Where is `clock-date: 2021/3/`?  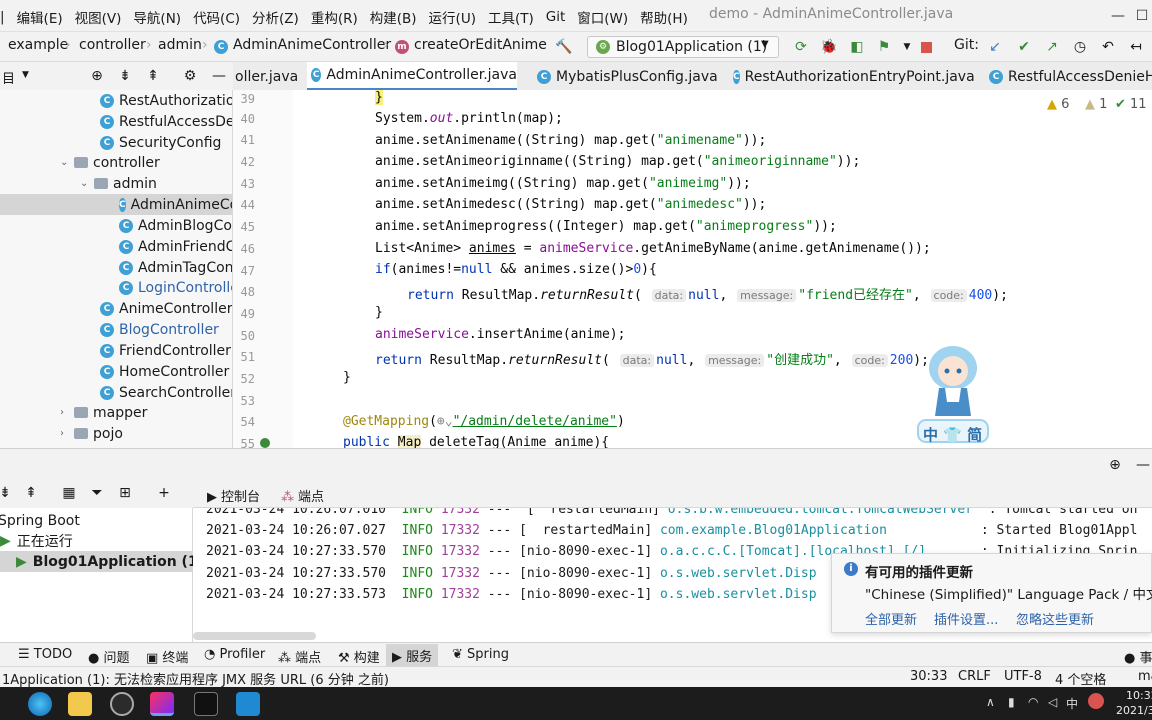
clock-date: 2021/3/ is located at coordinates (1134, 710).